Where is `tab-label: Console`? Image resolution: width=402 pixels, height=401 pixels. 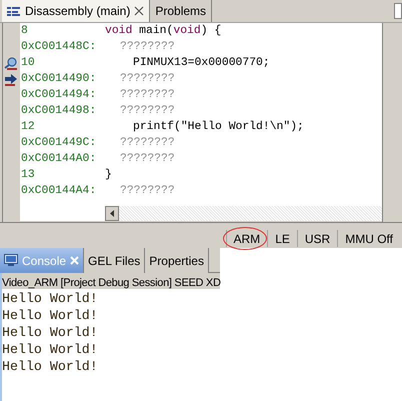
tab-label: Console is located at coordinates (44, 261).